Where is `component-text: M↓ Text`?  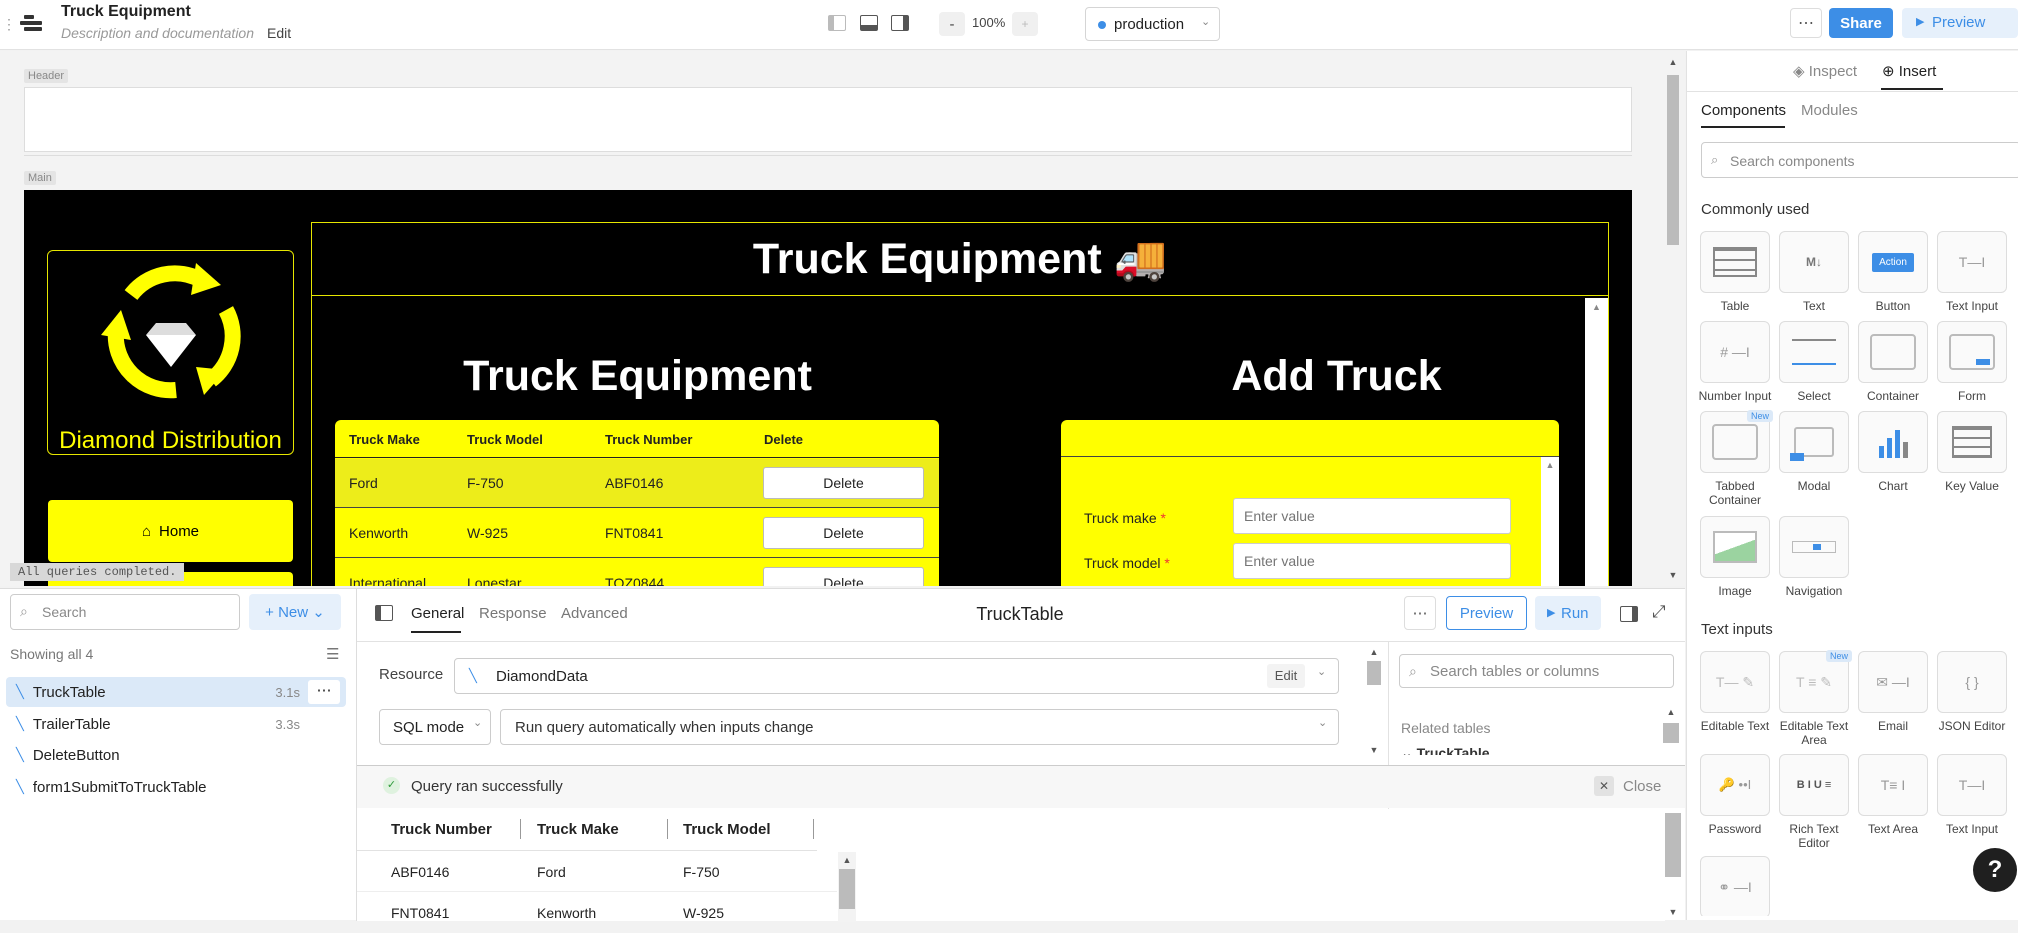
component-text: M↓ Text is located at coordinates (1814, 272).